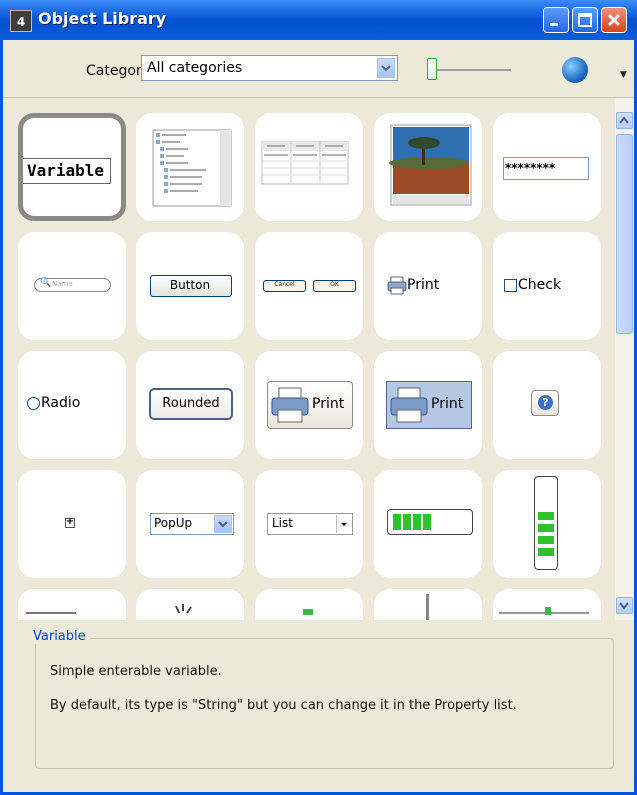 The image size is (637, 795). What do you see at coordinates (624, 120) in the screenshot?
I see `scroll-up-button` at bounding box center [624, 120].